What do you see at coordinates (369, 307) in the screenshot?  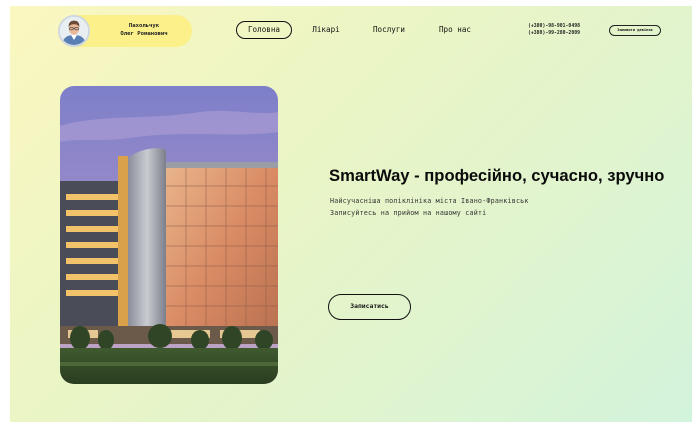 I see `signup-button: Записатись` at bounding box center [369, 307].